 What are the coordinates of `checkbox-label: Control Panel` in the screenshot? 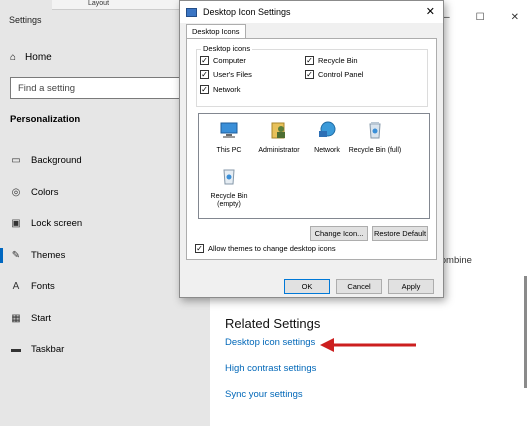 It's located at (341, 74).